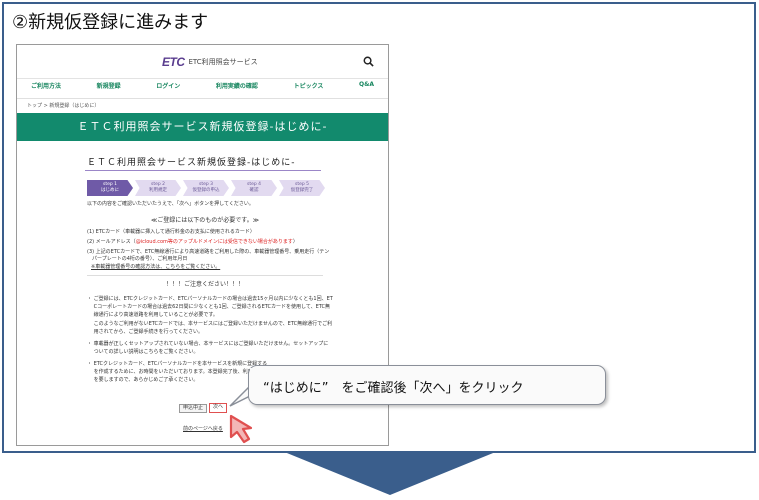  I want to click on site-header: ETC ETC利用照会サービス, so click(202, 62).